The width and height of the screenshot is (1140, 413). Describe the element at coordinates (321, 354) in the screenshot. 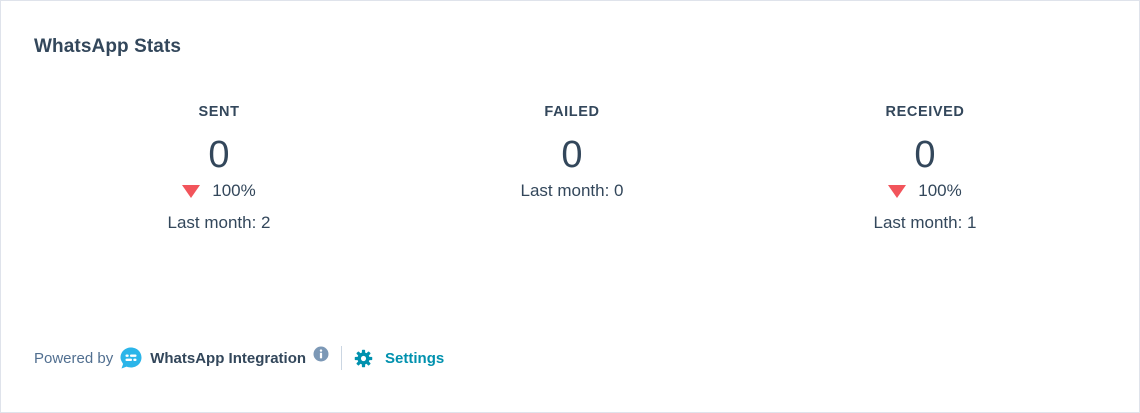

I see `info-icon` at that location.